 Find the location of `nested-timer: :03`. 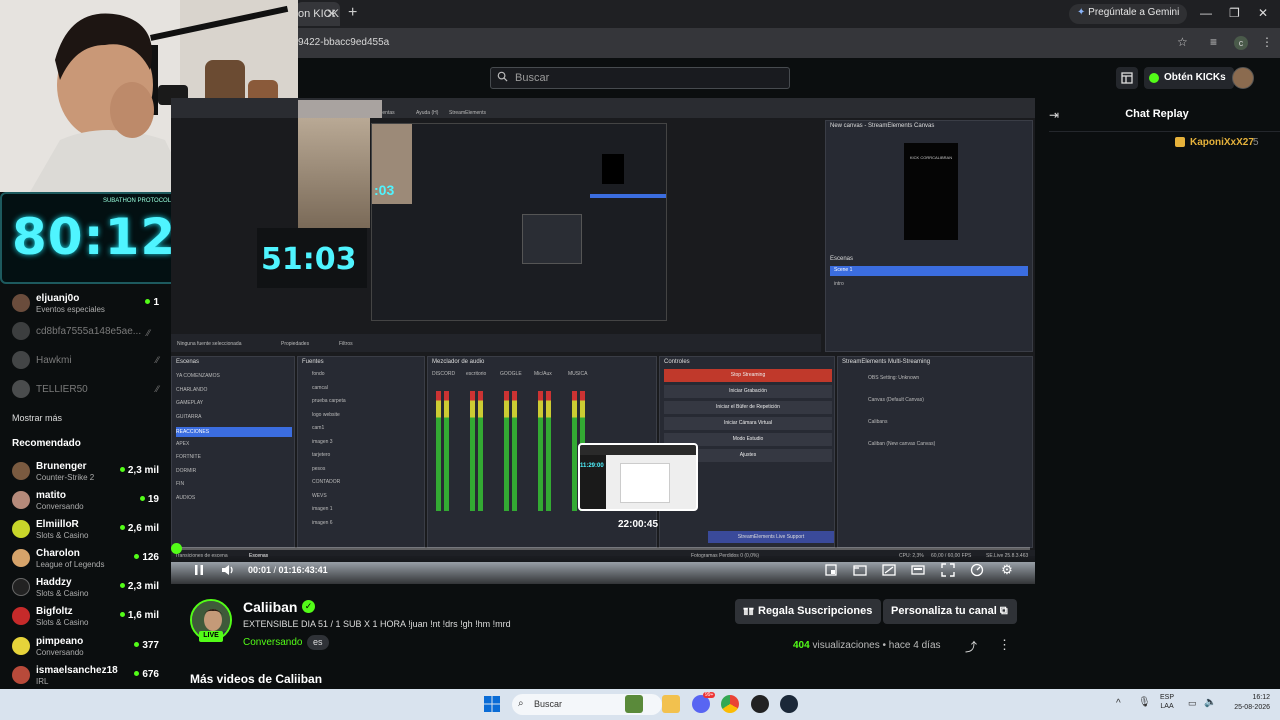

nested-timer: :03 is located at coordinates (384, 190).